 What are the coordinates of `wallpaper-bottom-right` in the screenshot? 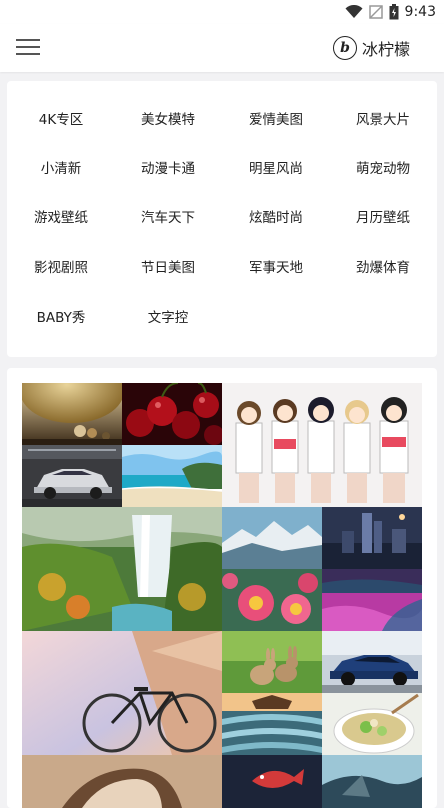 It's located at (372, 781).